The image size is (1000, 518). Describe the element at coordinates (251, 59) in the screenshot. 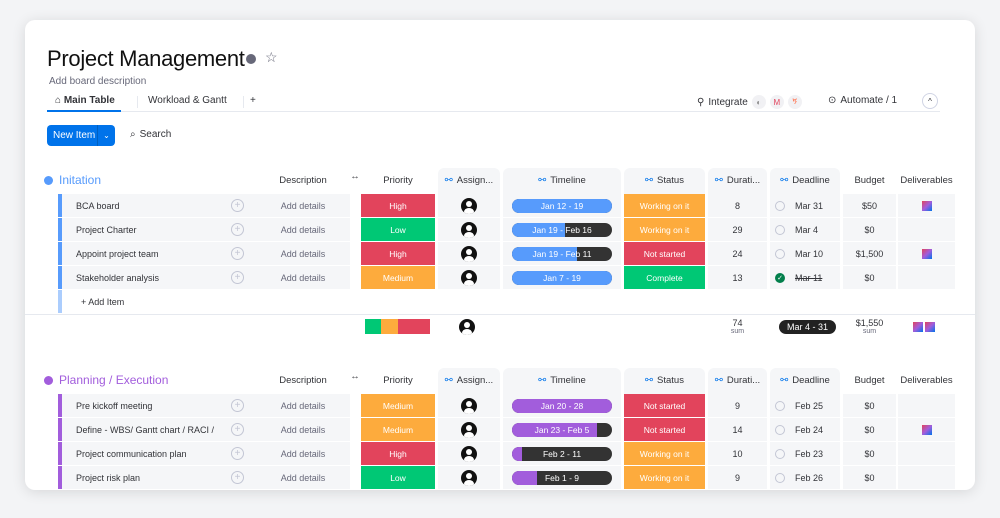

I see `info-icon` at that location.